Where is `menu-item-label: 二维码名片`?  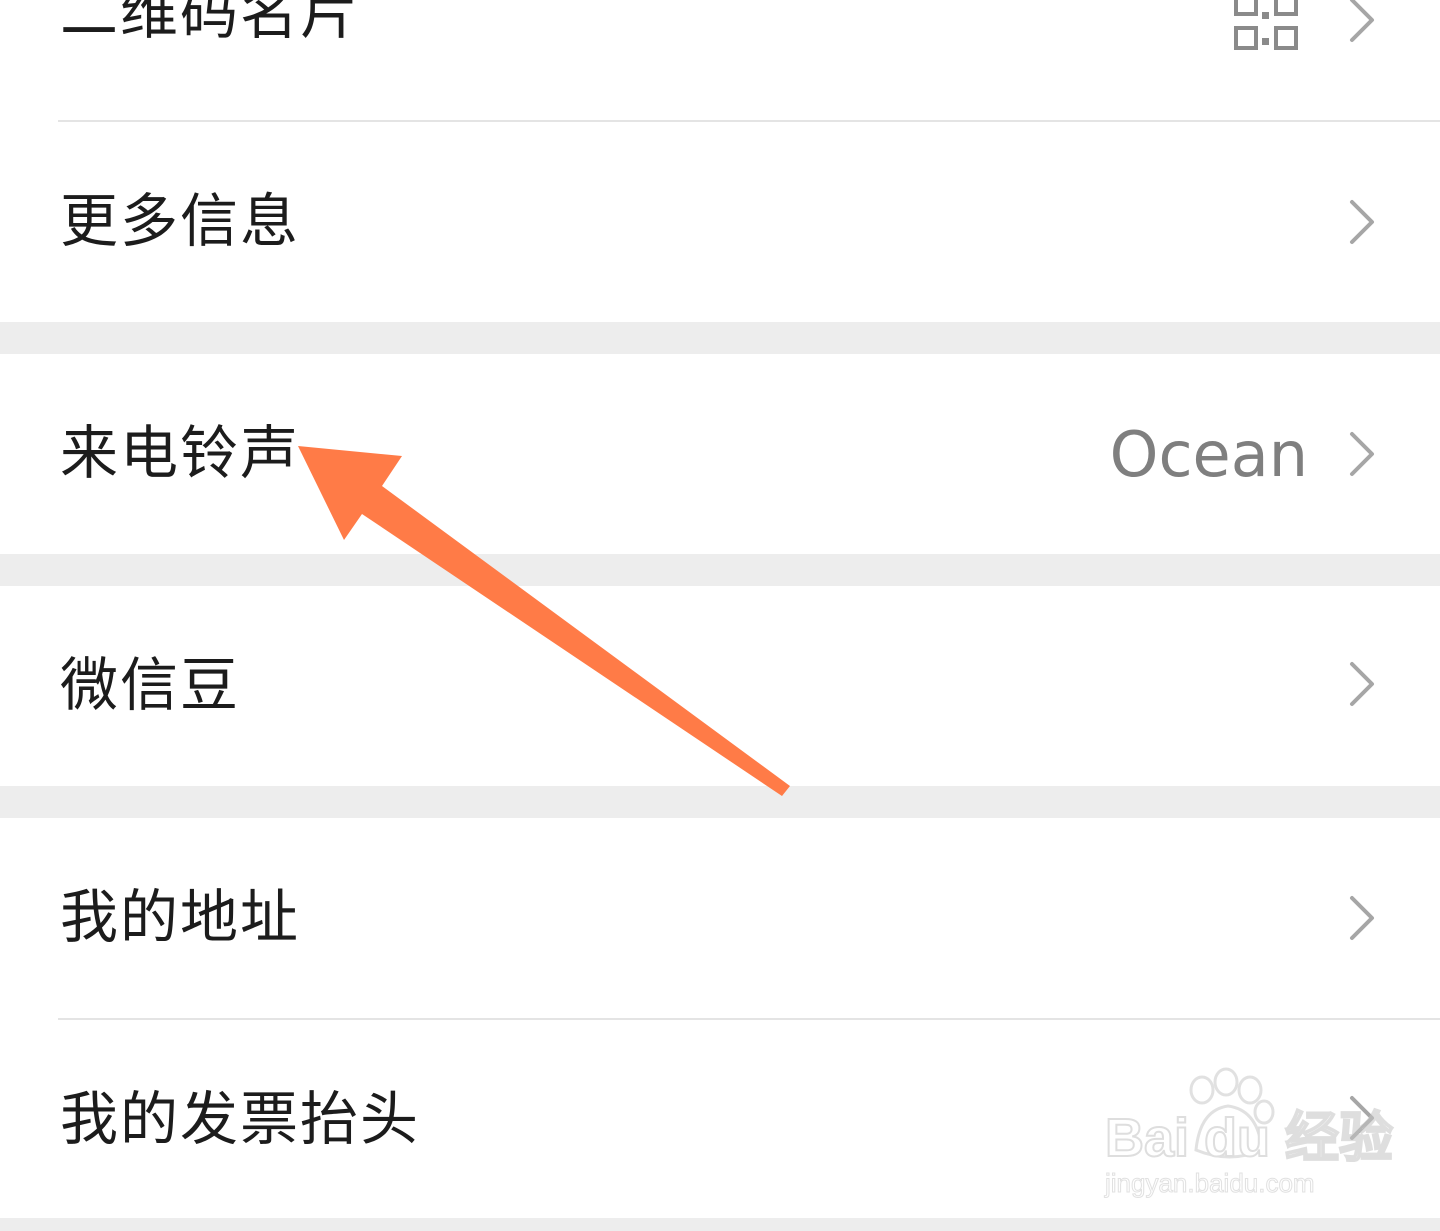
menu-item-label: 二维码名片 is located at coordinates (210, 23).